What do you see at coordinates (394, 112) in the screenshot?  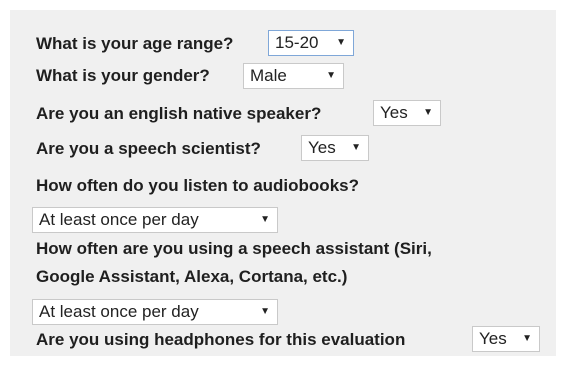 I see `native-speaker-select-value: Yes` at bounding box center [394, 112].